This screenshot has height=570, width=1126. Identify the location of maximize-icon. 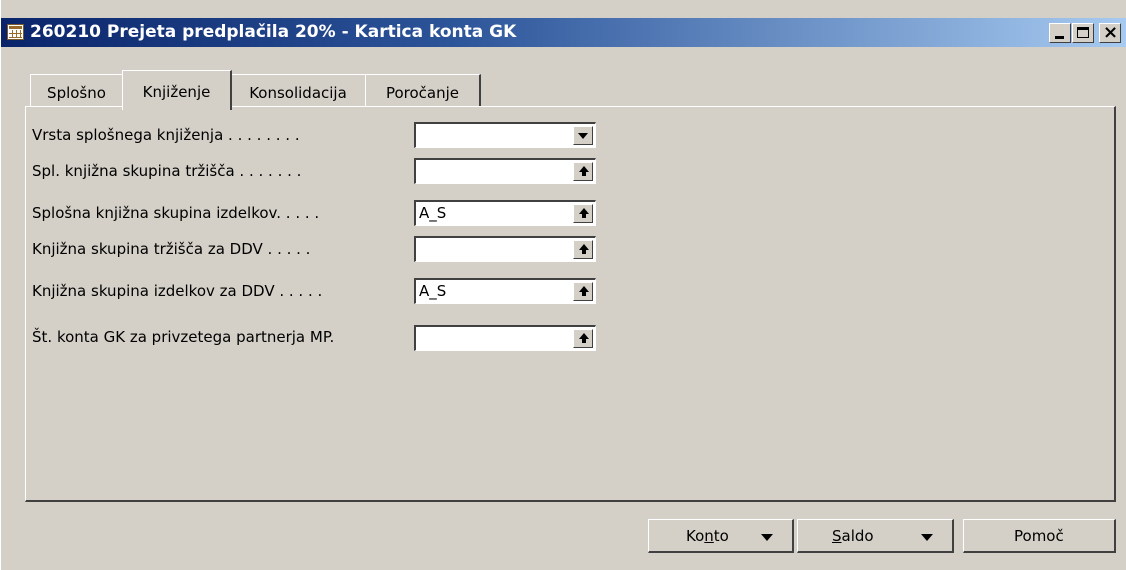
(1083, 32).